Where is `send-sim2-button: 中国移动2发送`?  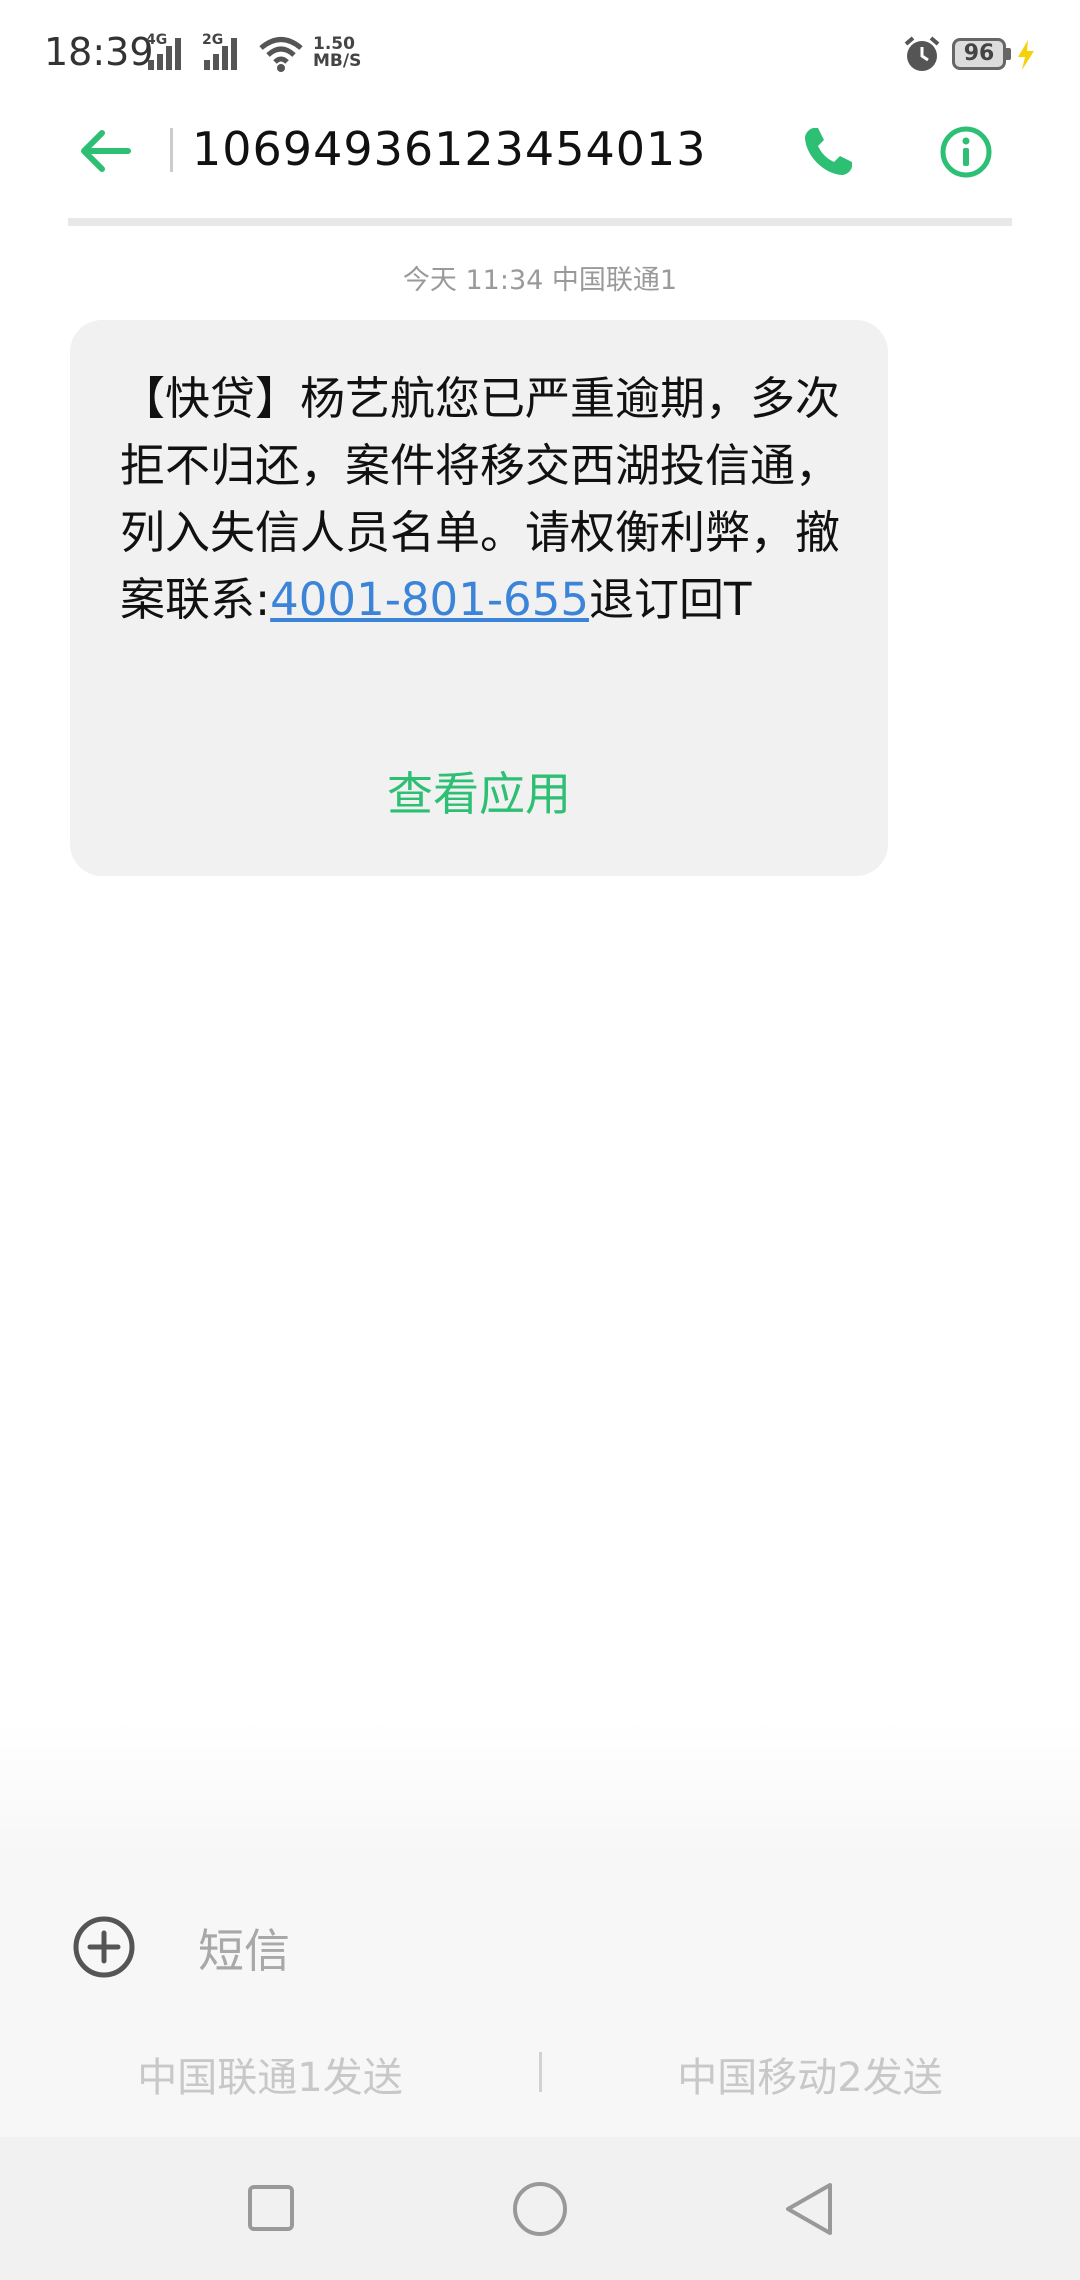 send-sim2-button: 中国移动2发送 is located at coordinates (810, 2074).